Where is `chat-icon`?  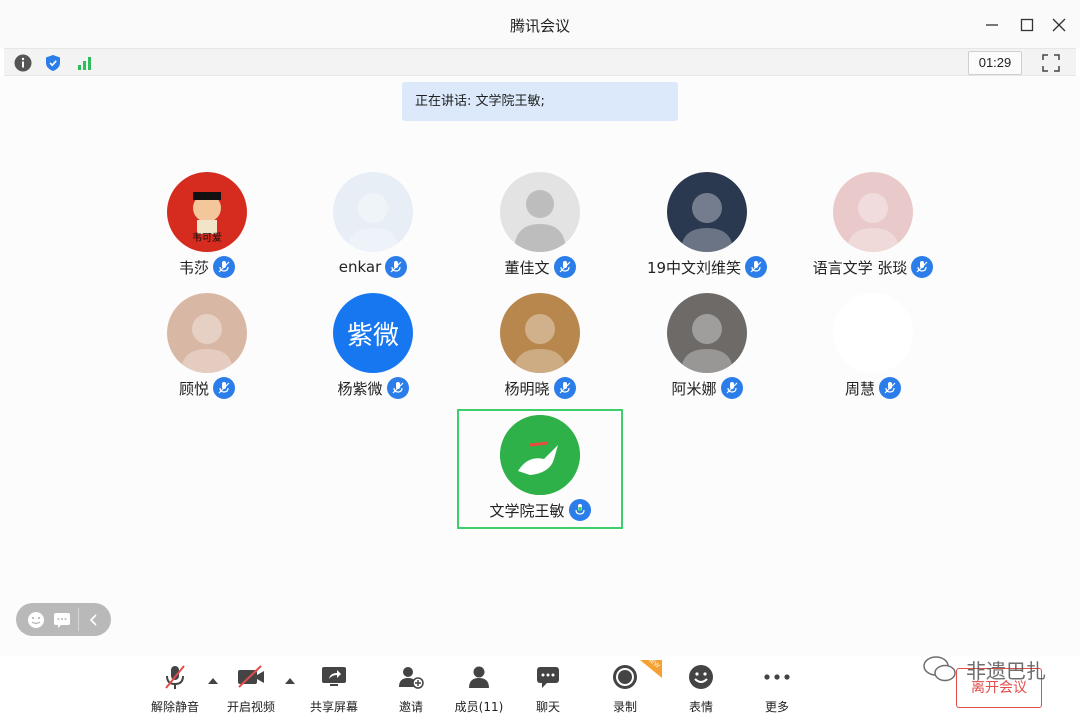 chat-icon is located at coordinates (548, 677).